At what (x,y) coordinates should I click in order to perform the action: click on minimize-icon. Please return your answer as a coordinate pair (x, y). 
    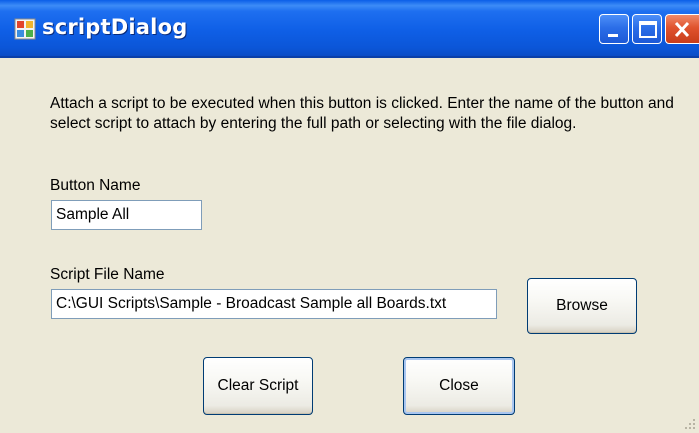
    Looking at the image, I should click on (613, 35).